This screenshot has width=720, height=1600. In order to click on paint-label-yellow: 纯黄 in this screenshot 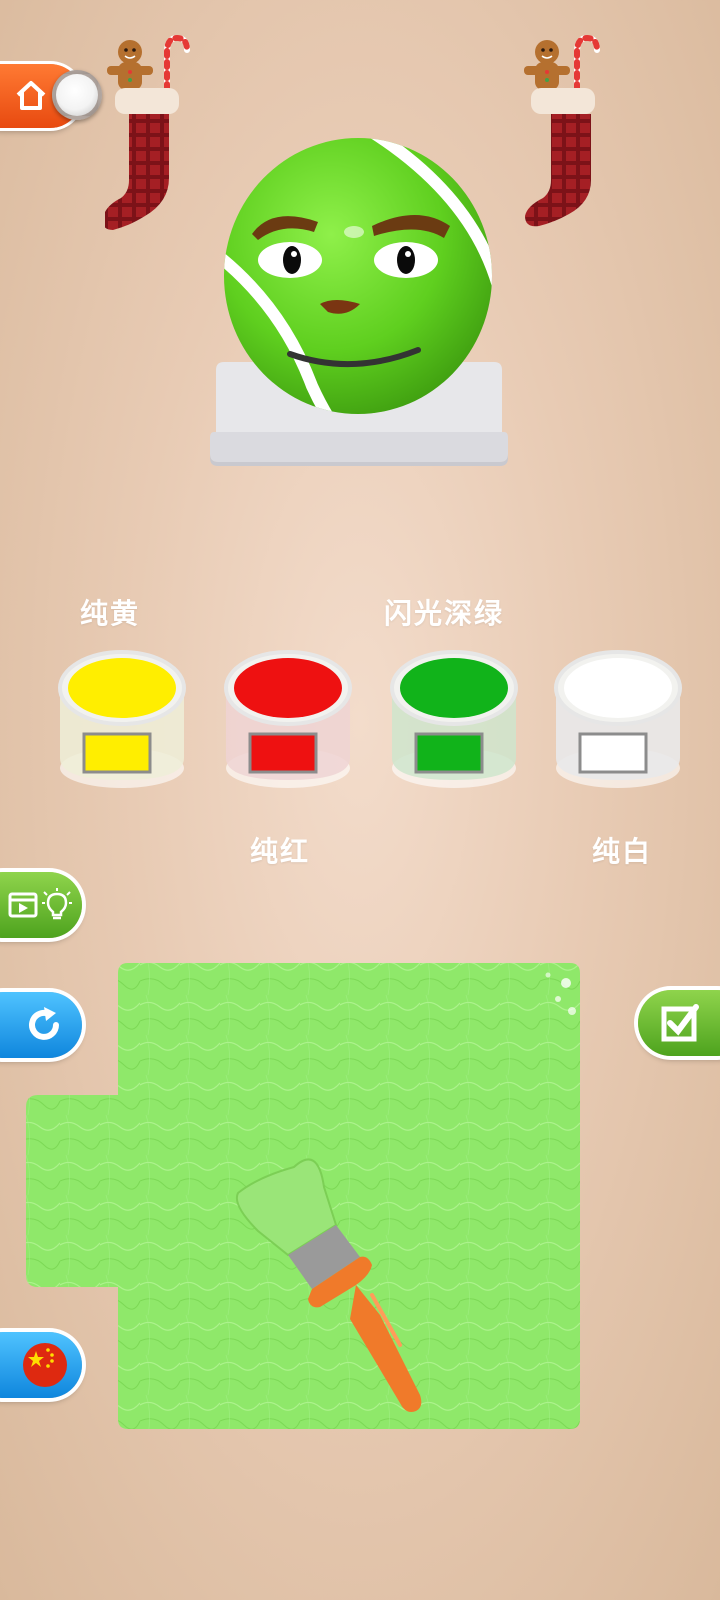, I will do `click(110, 613)`.